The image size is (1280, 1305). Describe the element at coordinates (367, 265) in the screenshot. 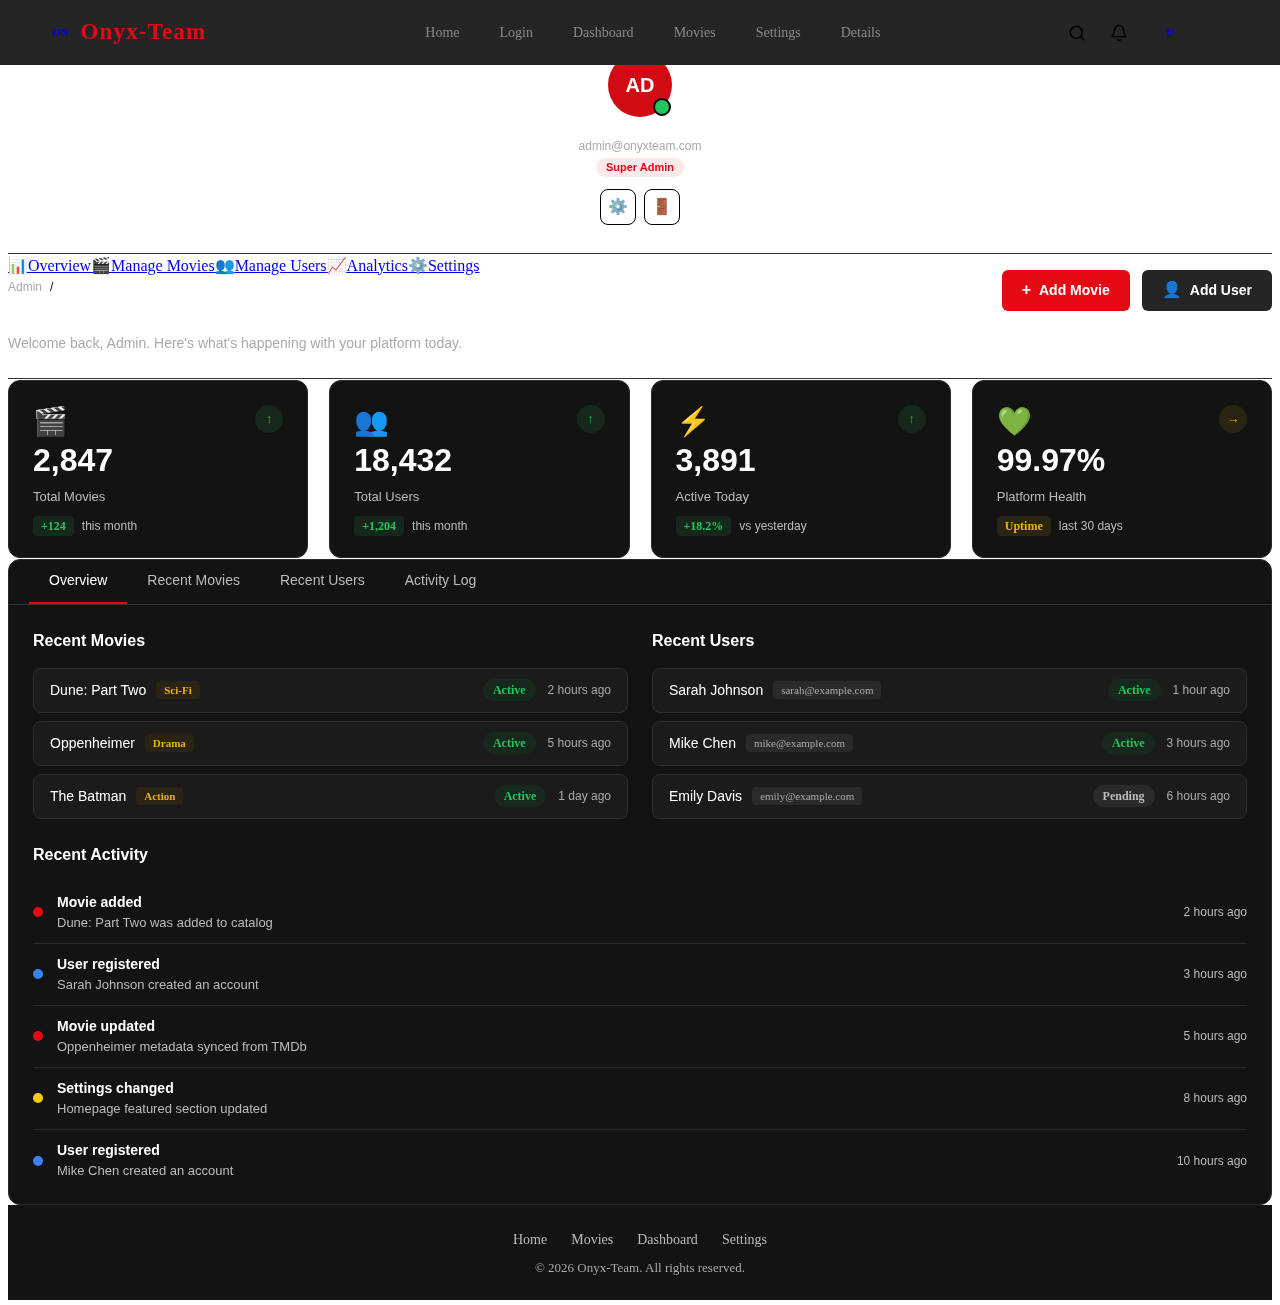

I see `section-link: 📈Analytics` at that location.